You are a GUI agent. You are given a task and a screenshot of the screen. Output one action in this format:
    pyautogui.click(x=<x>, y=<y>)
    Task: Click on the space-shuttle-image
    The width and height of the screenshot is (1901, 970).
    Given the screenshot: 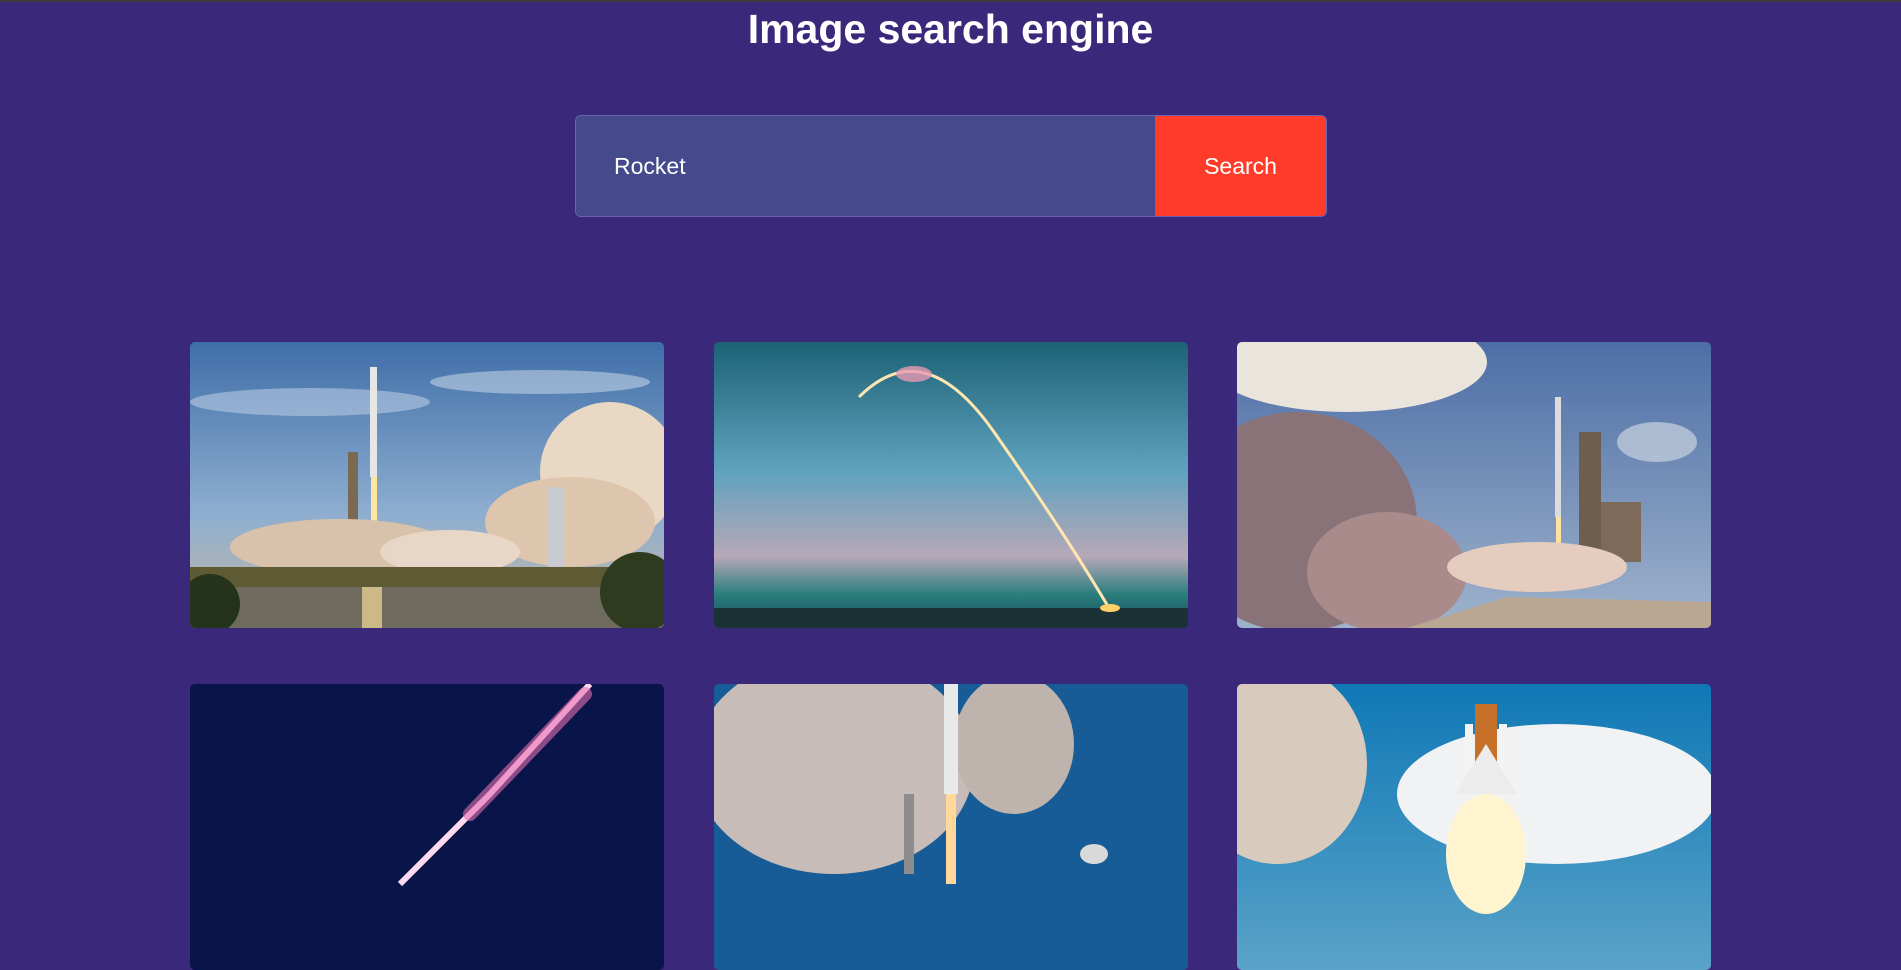 What is the action you would take?
    pyautogui.click(x=1474, y=827)
    